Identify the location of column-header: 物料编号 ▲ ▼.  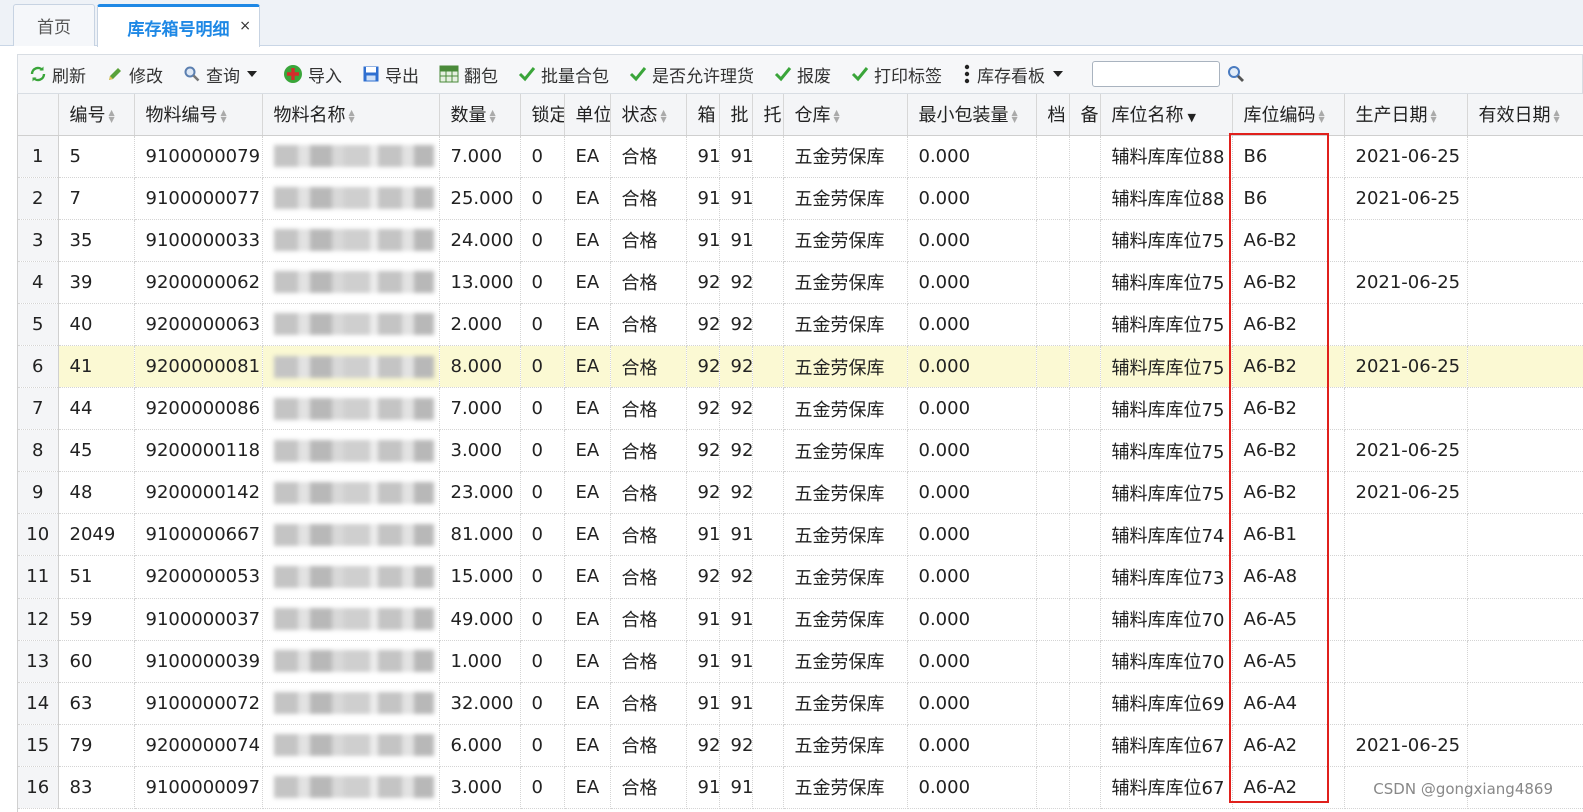
(198, 115).